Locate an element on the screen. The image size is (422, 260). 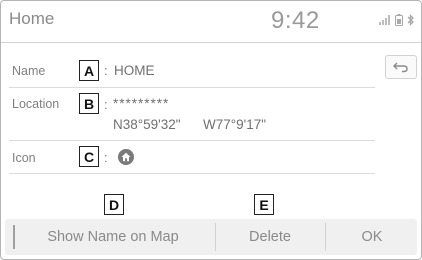
signal-icon is located at coordinates (384, 20).